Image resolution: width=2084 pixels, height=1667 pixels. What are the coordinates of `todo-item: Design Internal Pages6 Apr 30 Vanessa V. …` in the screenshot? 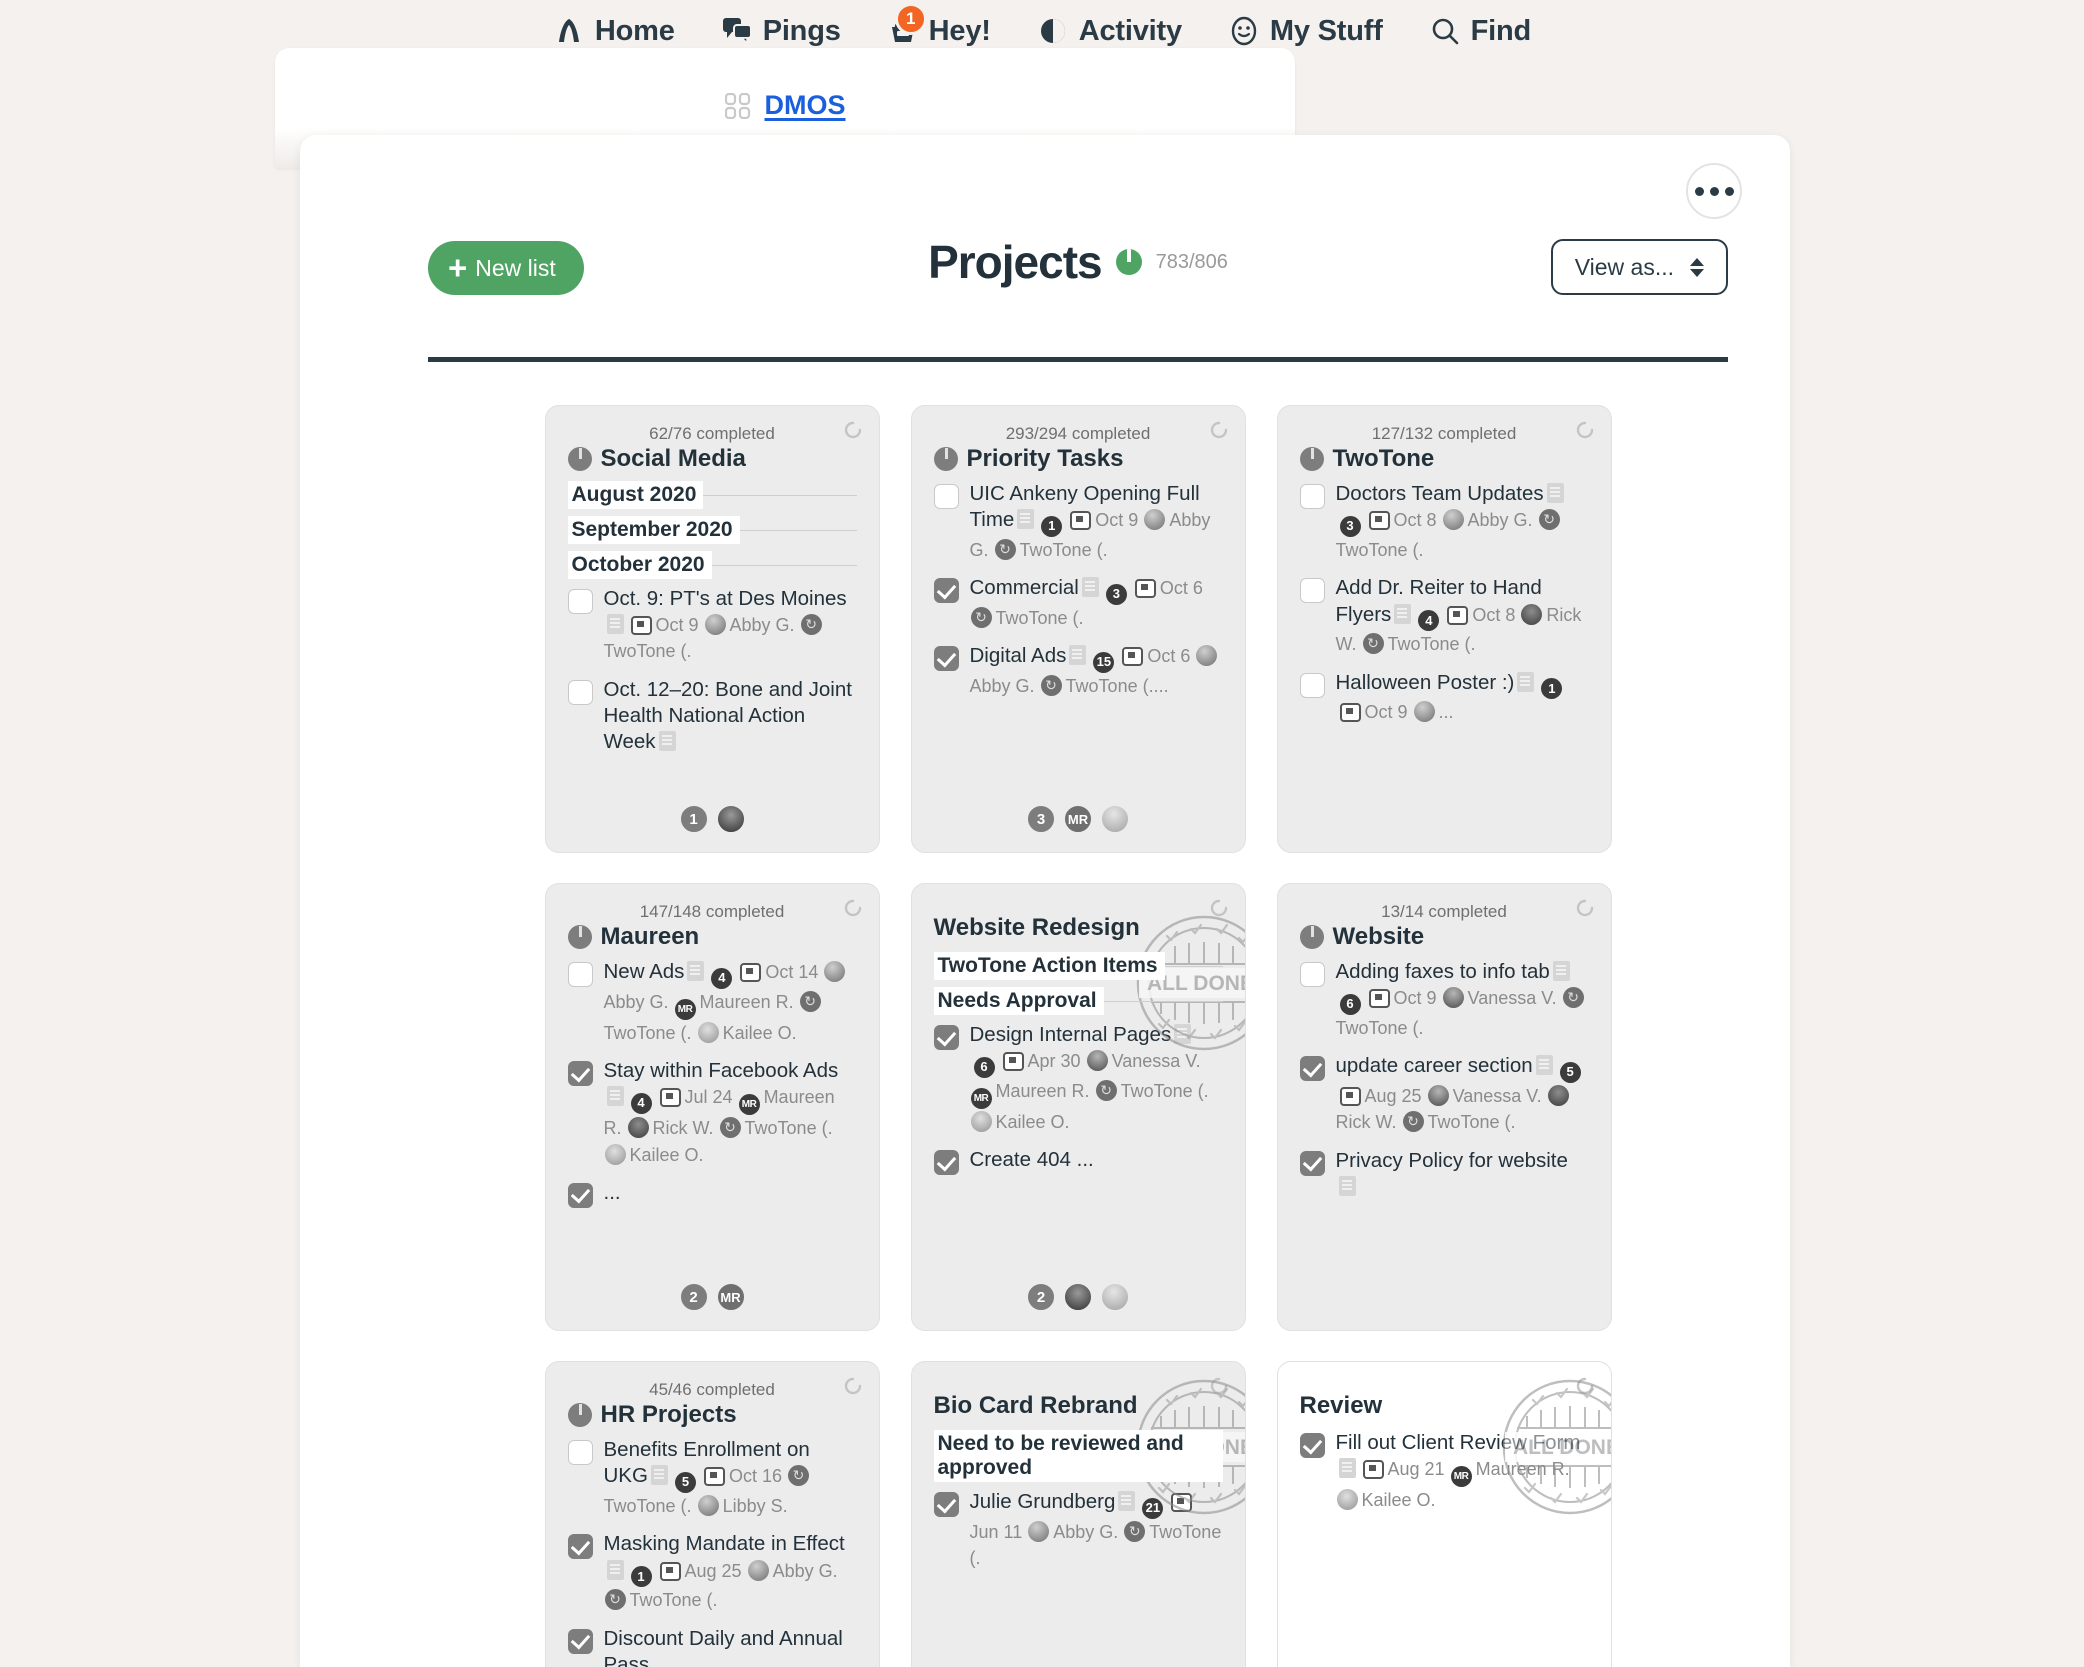 It's located at (1078, 1078).